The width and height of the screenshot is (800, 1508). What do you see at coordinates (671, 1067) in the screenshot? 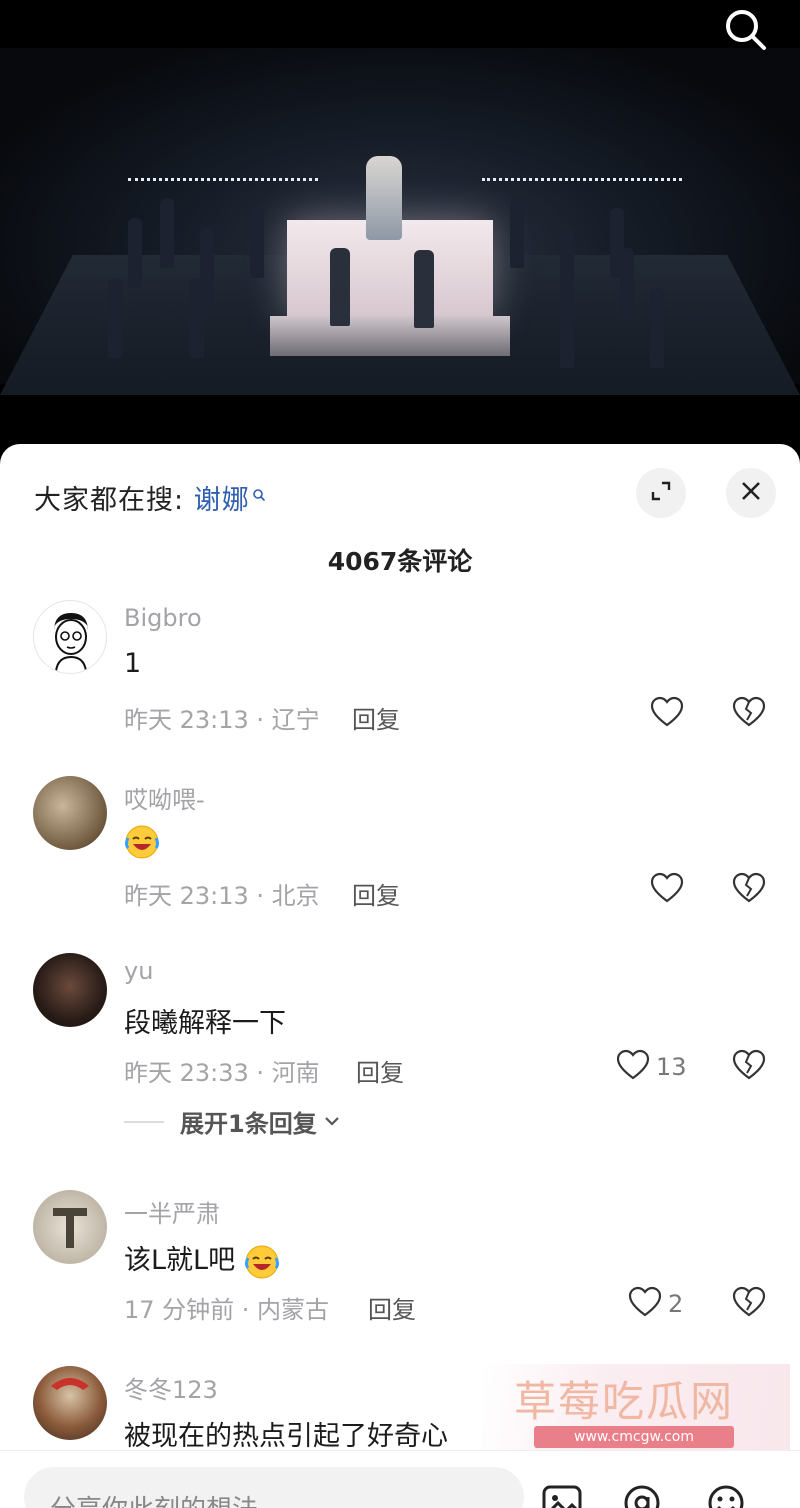
I see `like-count: 13` at bounding box center [671, 1067].